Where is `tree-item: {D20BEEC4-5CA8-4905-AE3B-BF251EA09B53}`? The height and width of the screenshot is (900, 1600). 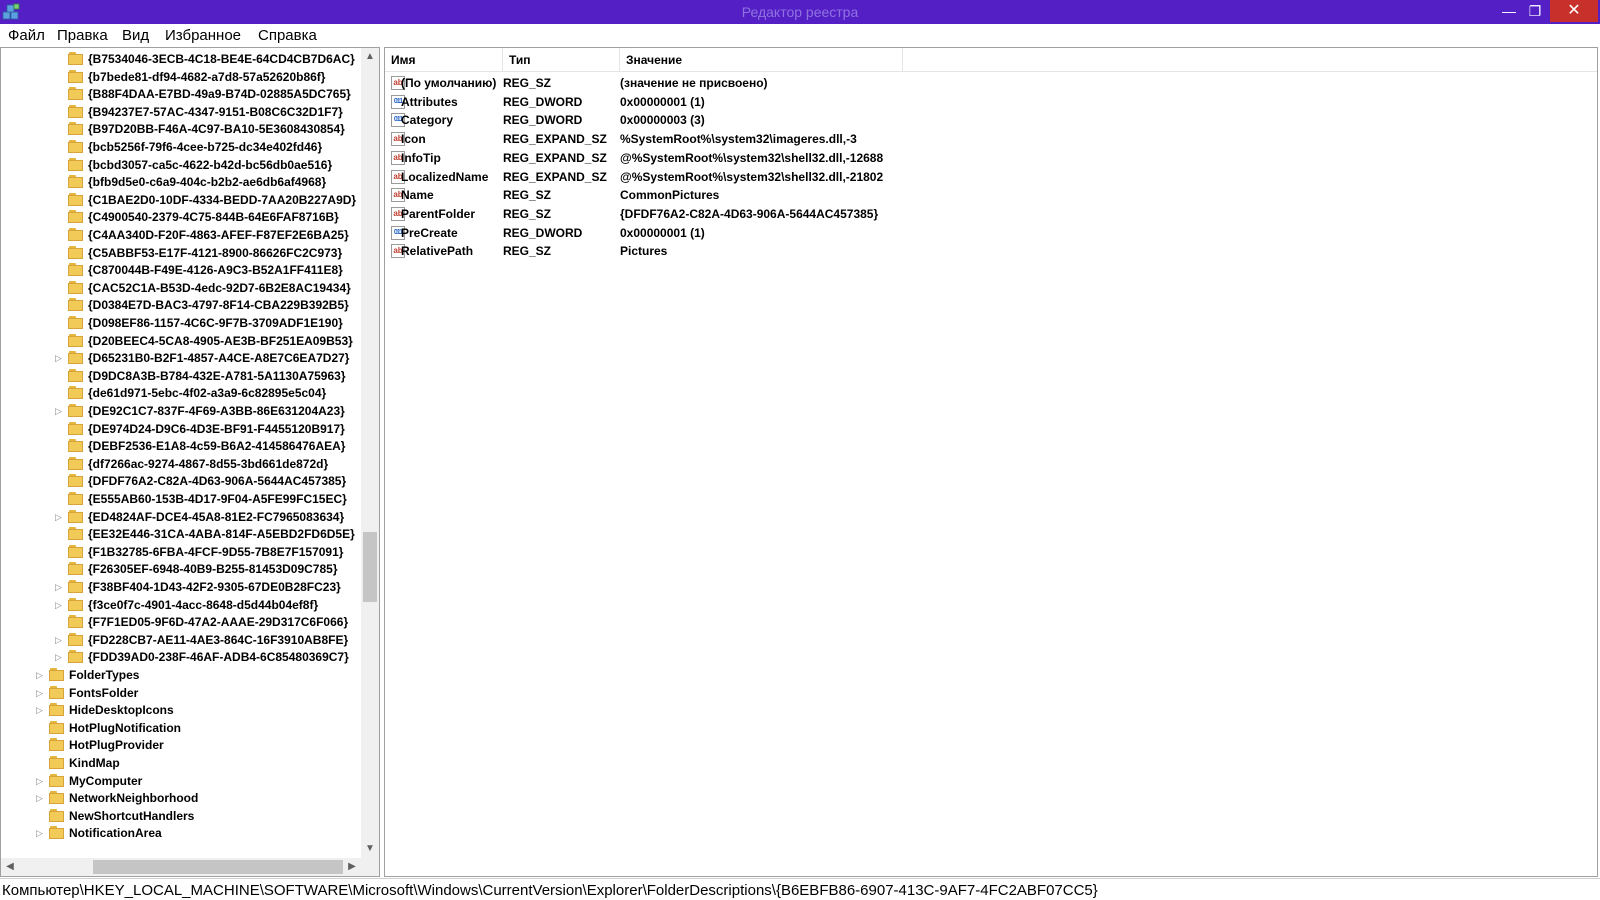 tree-item: {D20BEEC4-5CA8-4905-AE3B-BF251EA09B53} is located at coordinates (180, 341).